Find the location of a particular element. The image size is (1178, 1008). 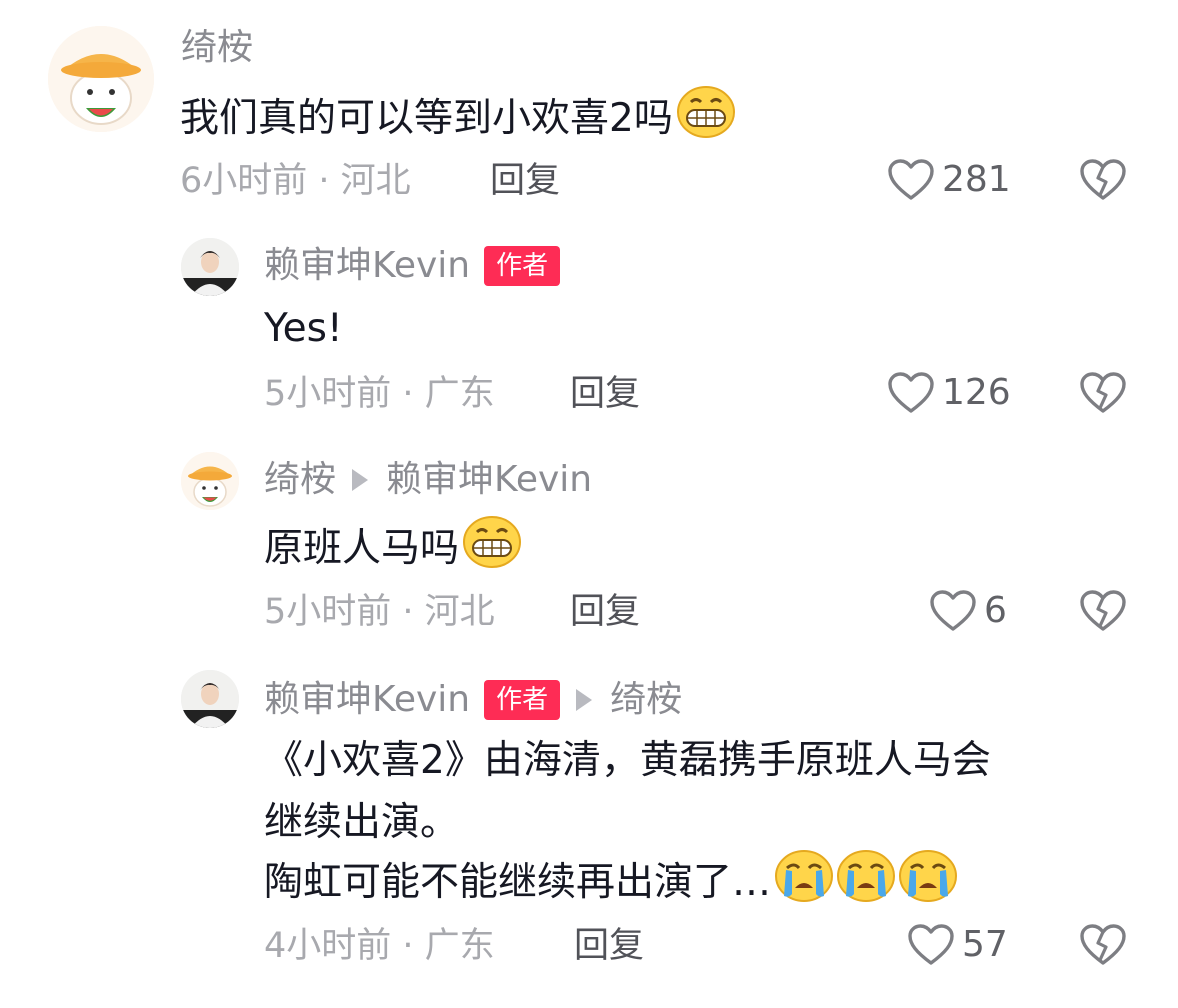

comment-text: 我们真的可以等到小欢喜2吗 is located at coordinates (457, 120).